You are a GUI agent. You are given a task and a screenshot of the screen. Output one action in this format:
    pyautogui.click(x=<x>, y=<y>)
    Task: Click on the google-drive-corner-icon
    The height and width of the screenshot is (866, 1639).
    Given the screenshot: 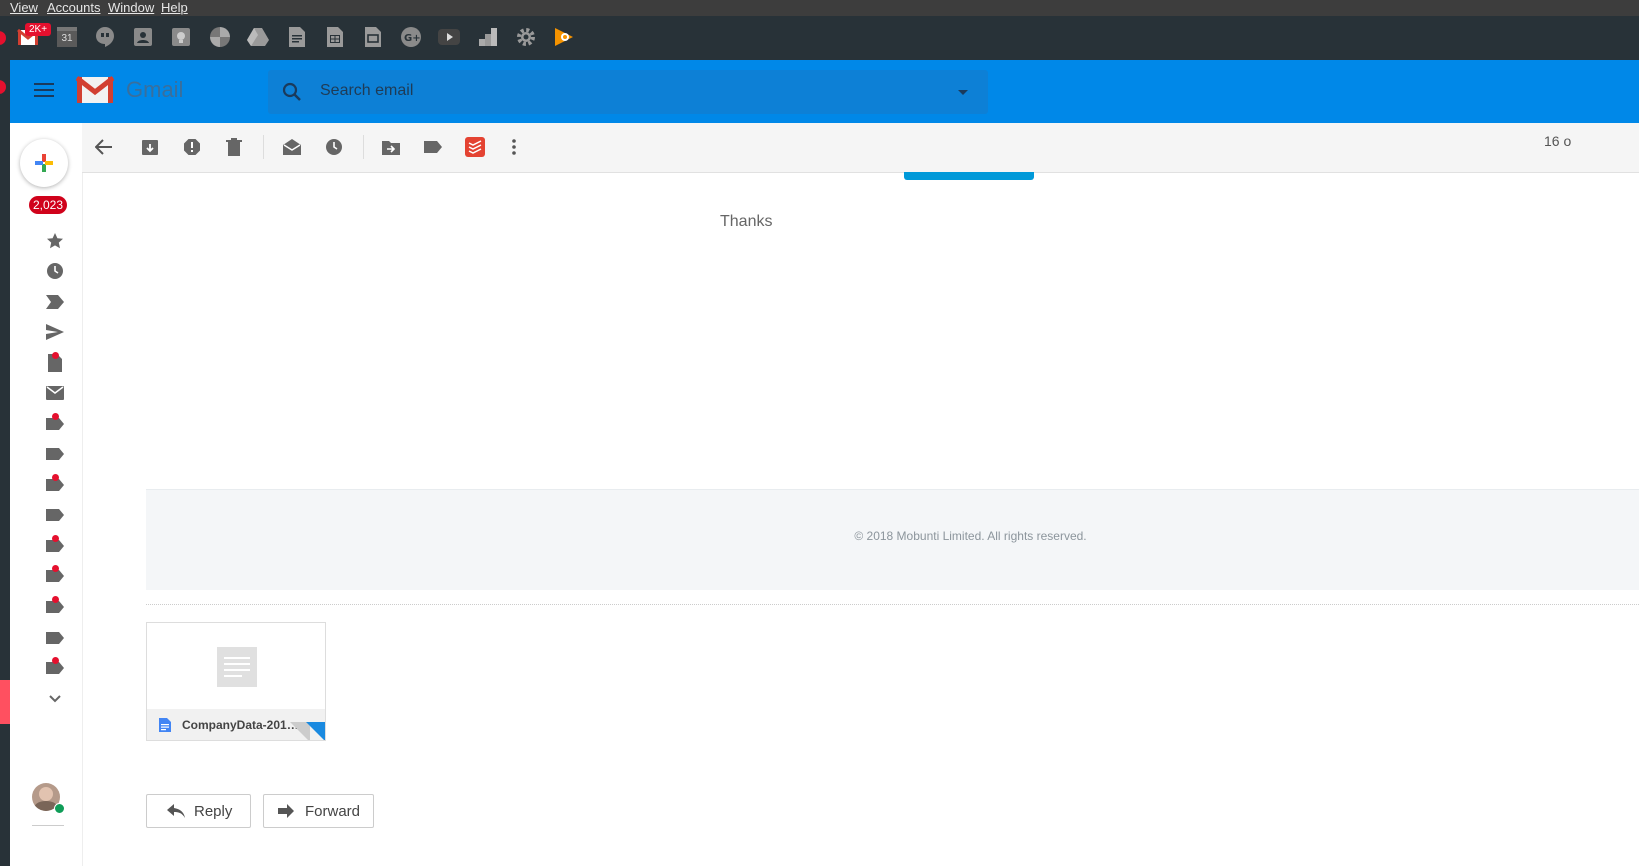 What is the action you would take?
    pyautogui.click(x=315, y=731)
    